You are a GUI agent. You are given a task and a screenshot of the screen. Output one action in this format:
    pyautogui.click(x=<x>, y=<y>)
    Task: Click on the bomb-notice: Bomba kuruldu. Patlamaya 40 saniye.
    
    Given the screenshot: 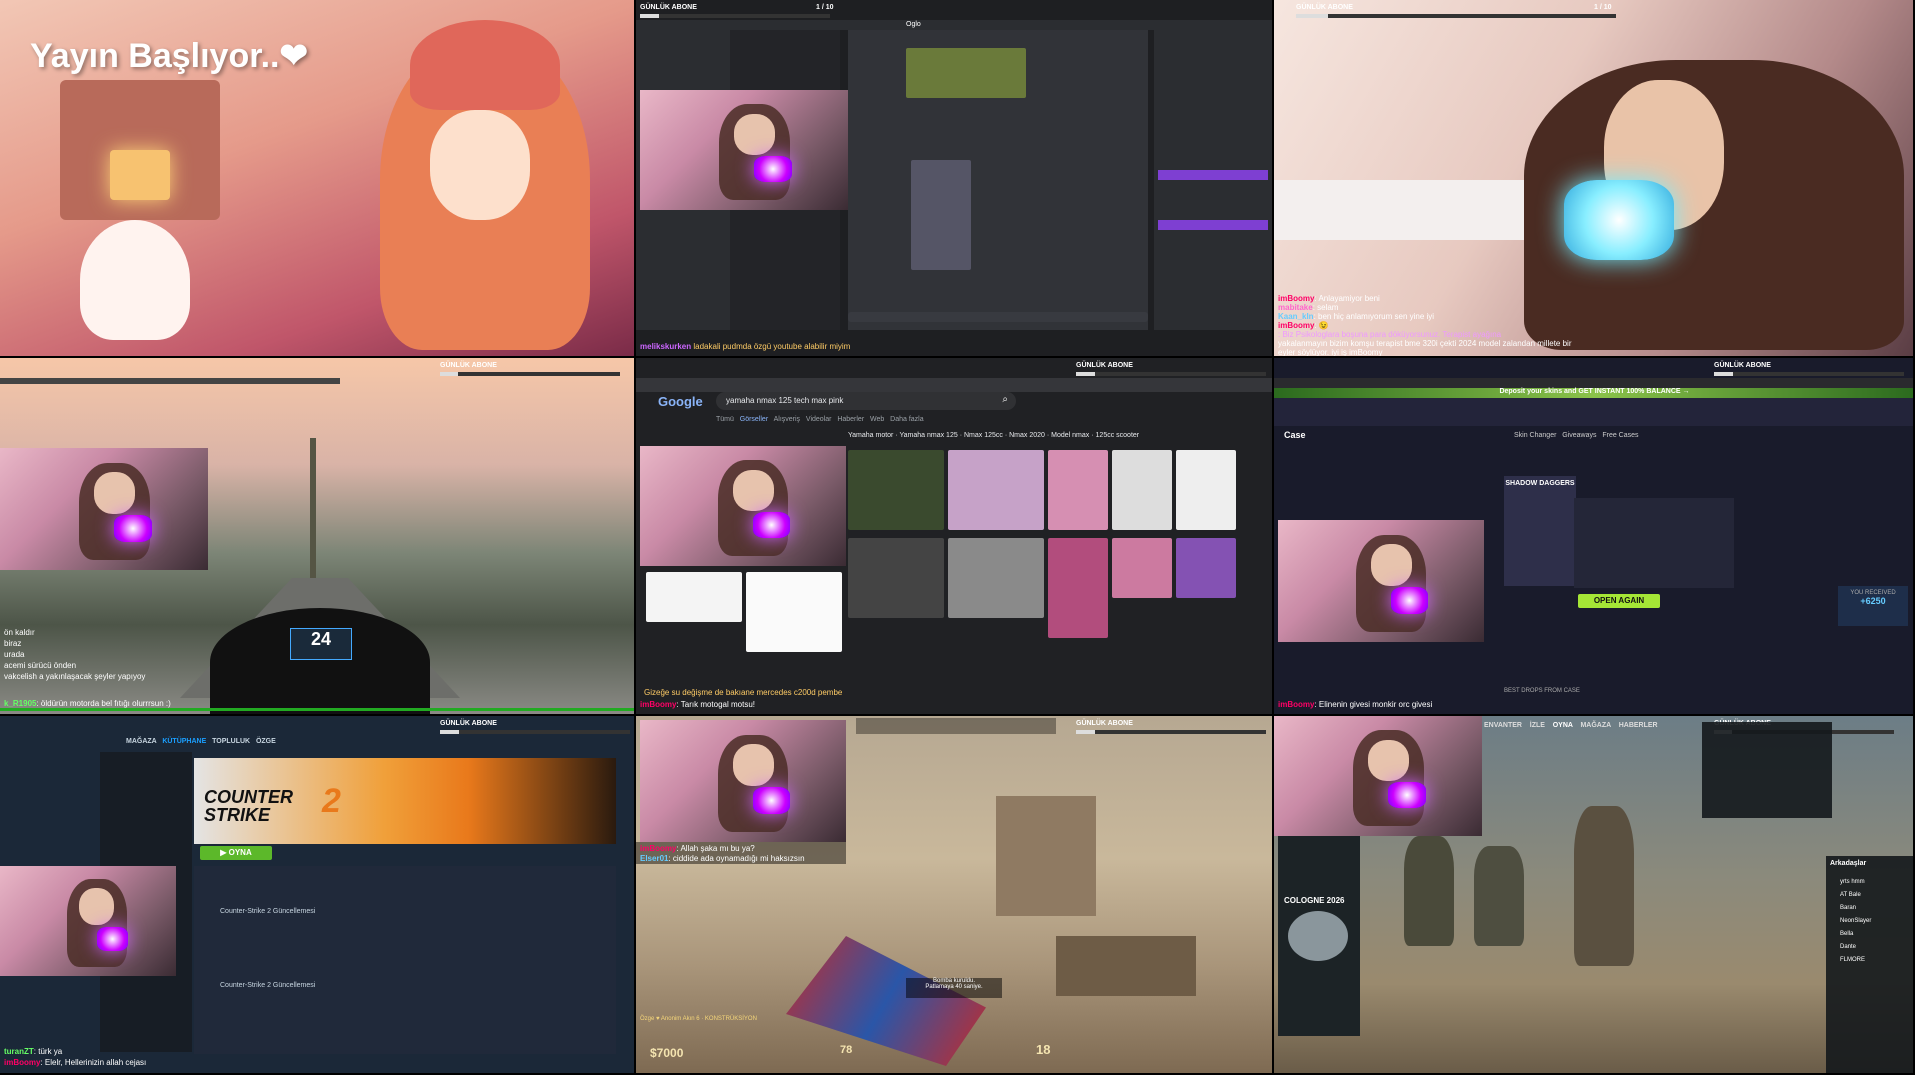 What is the action you would take?
    pyautogui.click(x=954, y=988)
    